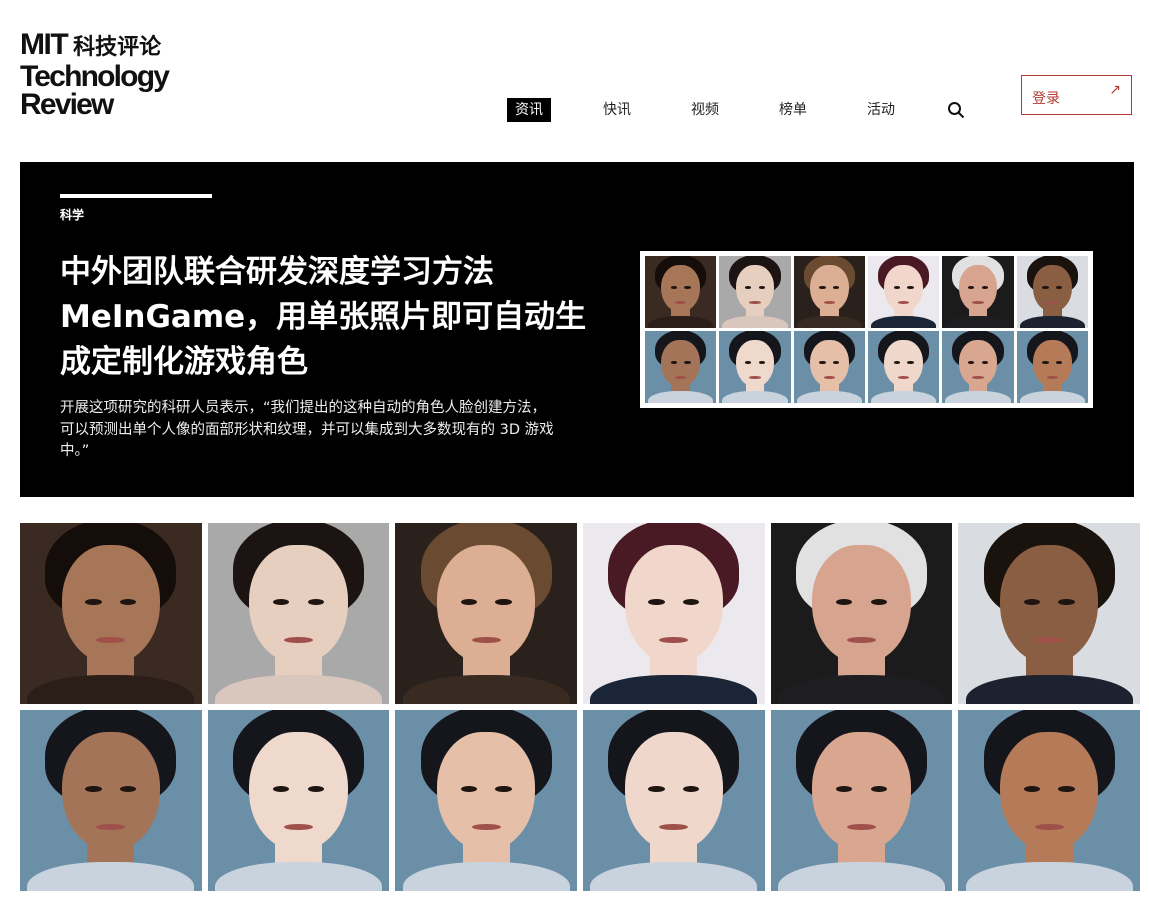  Describe the element at coordinates (136, 196) in the screenshot. I see `category-divider` at that location.